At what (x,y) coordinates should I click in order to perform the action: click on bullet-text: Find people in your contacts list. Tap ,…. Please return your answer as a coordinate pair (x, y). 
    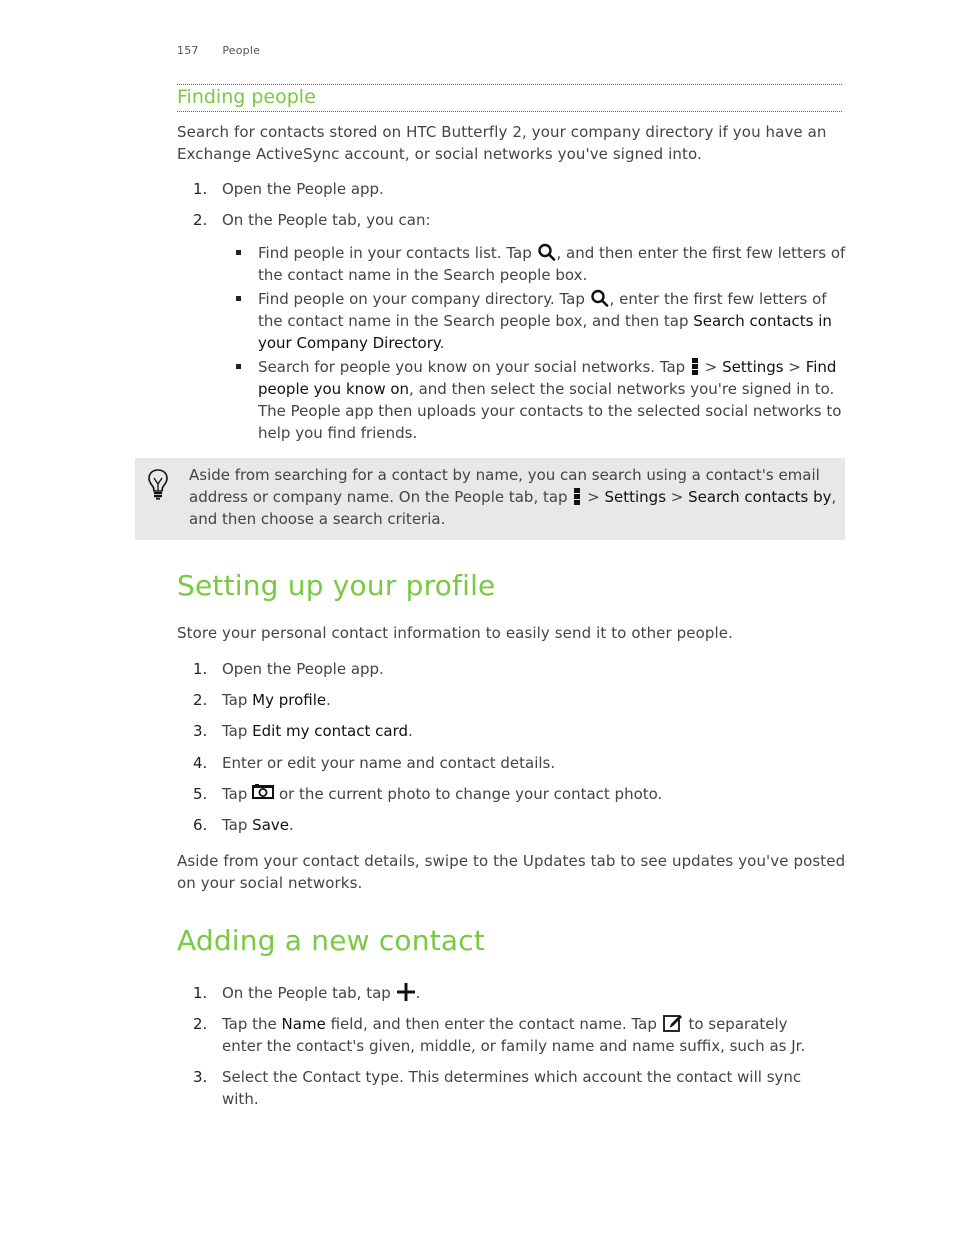
    Looking at the image, I should click on (553, 264).